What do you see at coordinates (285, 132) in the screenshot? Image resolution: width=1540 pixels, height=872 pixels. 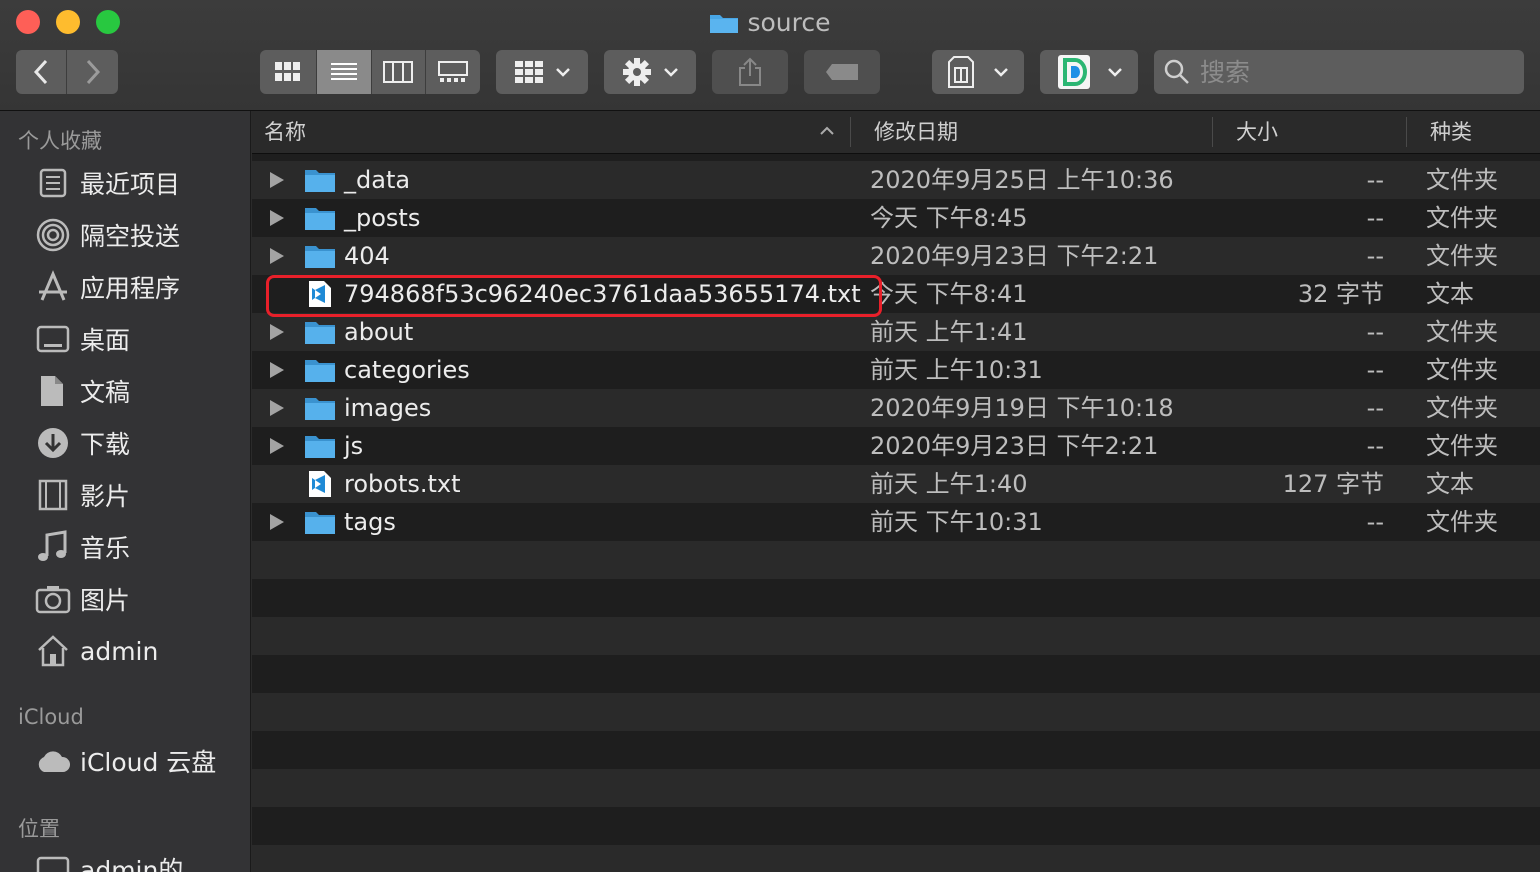 I see `column-name: 名称` at bounding box center [285, 132].